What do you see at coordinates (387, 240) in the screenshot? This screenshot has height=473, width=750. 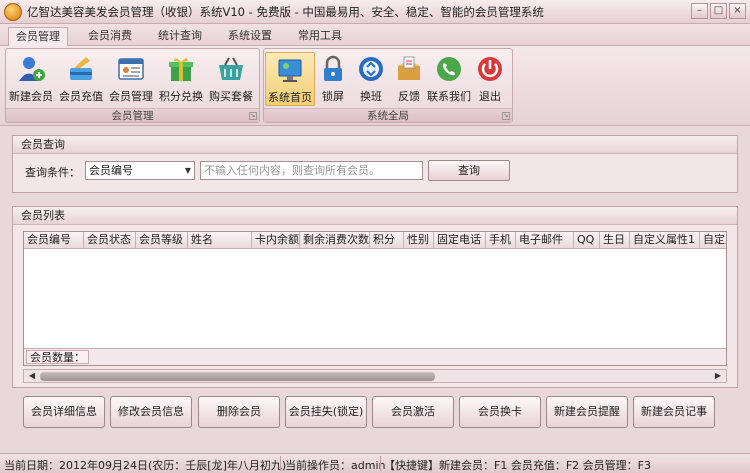 I see `column-points: 积分` at bounding box center [387, 240].